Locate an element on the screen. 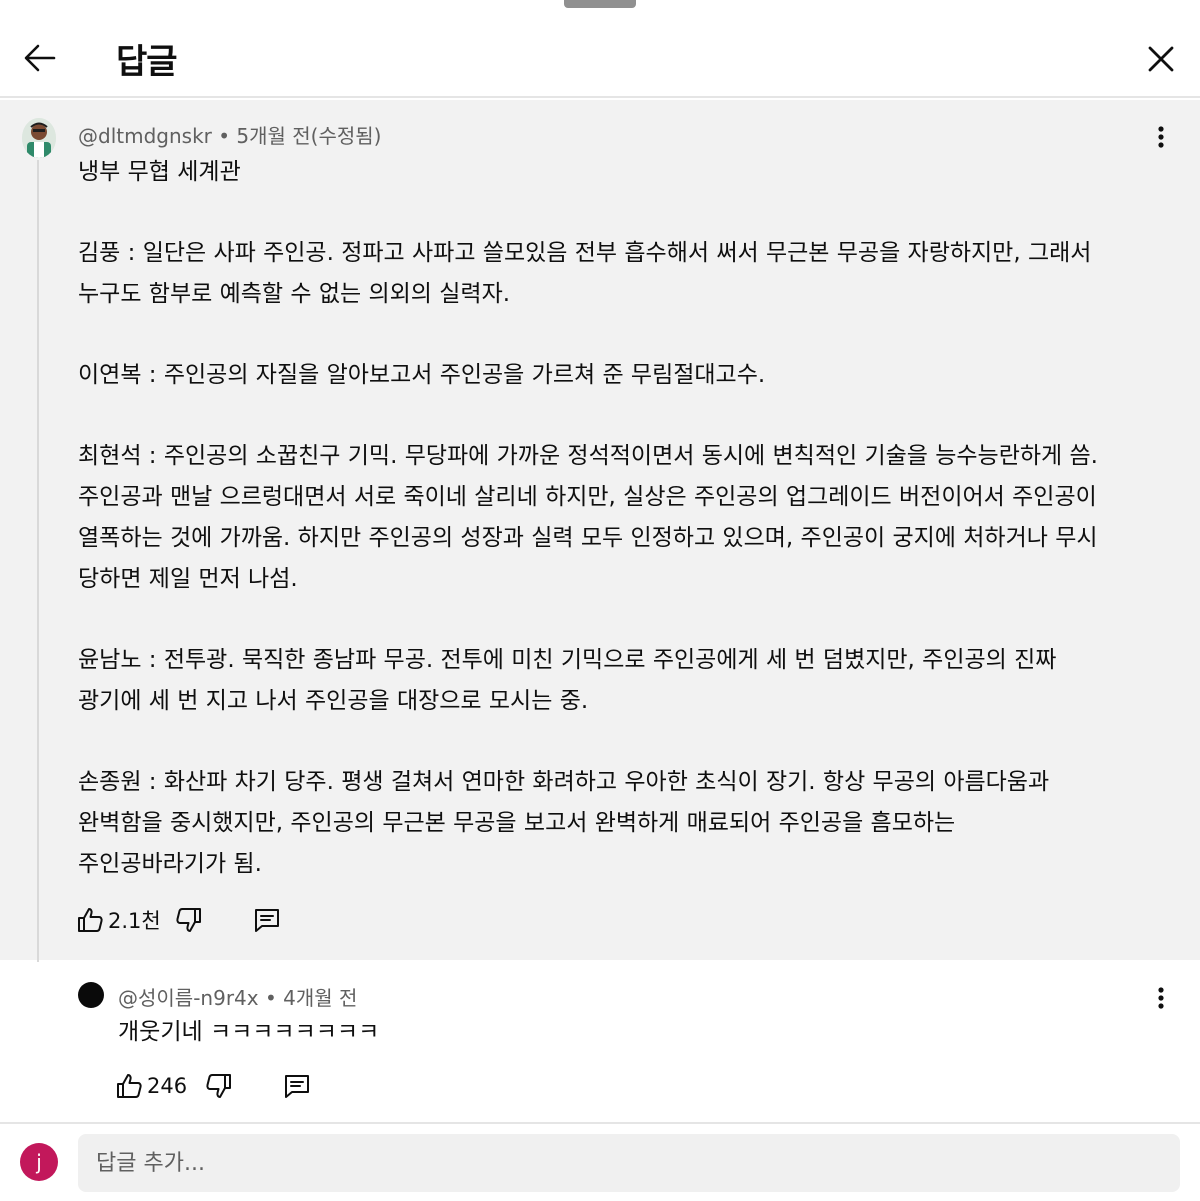 Image resolution: width=1200 pixels, height=1201 pixels. arrow-left-icon is located at coordinates (40, 58).